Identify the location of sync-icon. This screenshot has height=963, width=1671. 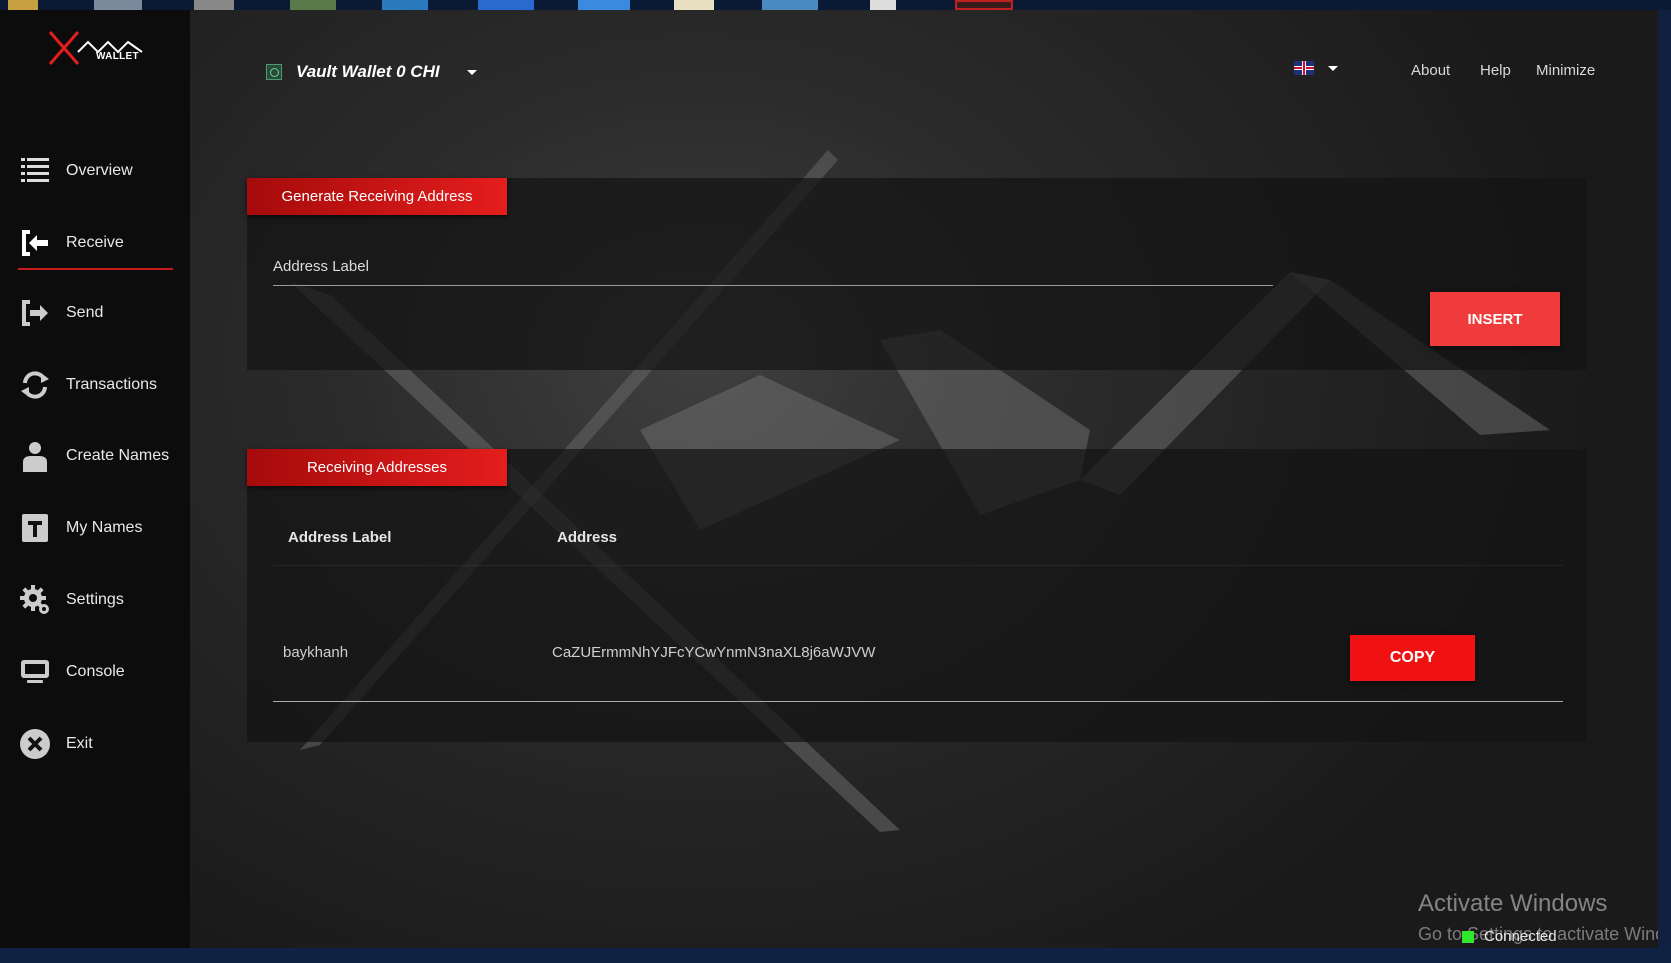
(35, 385).